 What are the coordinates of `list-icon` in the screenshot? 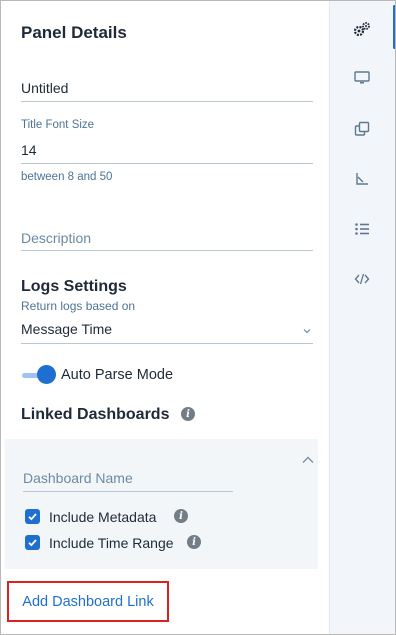 It's located at (362, 229).